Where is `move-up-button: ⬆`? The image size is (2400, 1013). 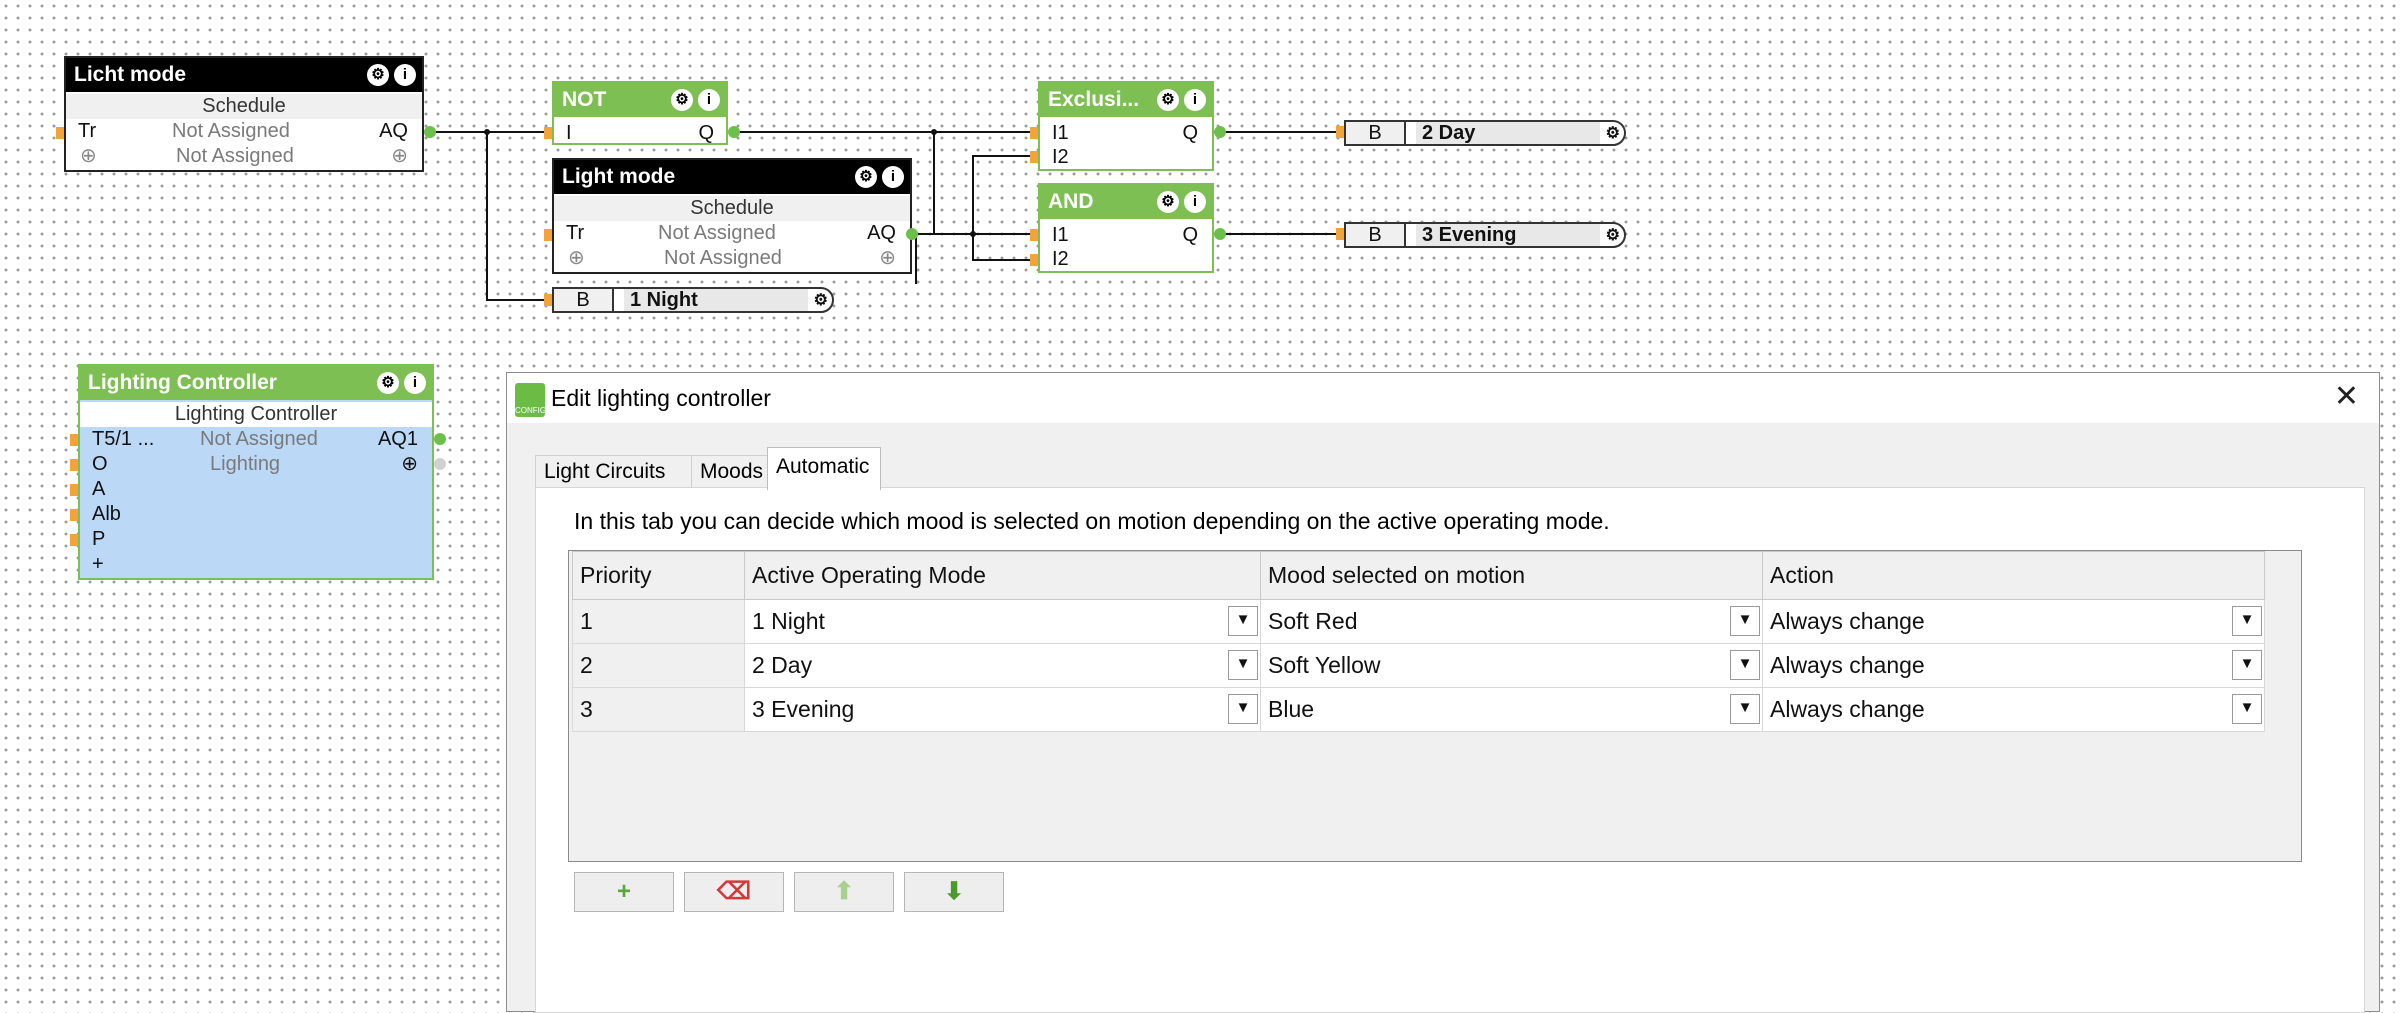
move-up-button: ⬆ is located at coordinates (844, 892).